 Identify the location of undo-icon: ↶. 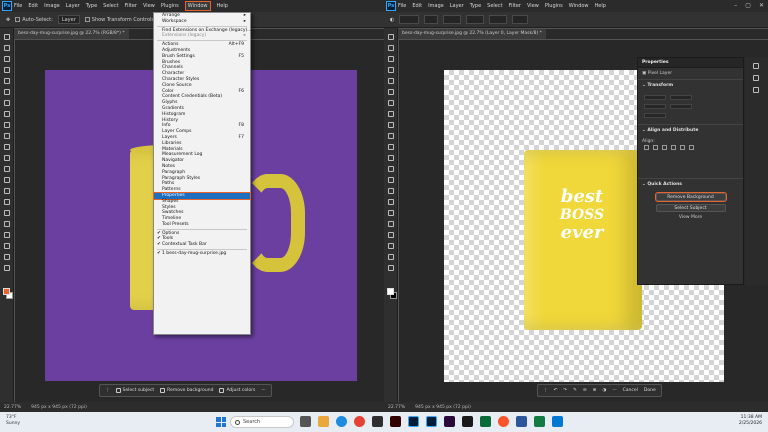
(556, 390).